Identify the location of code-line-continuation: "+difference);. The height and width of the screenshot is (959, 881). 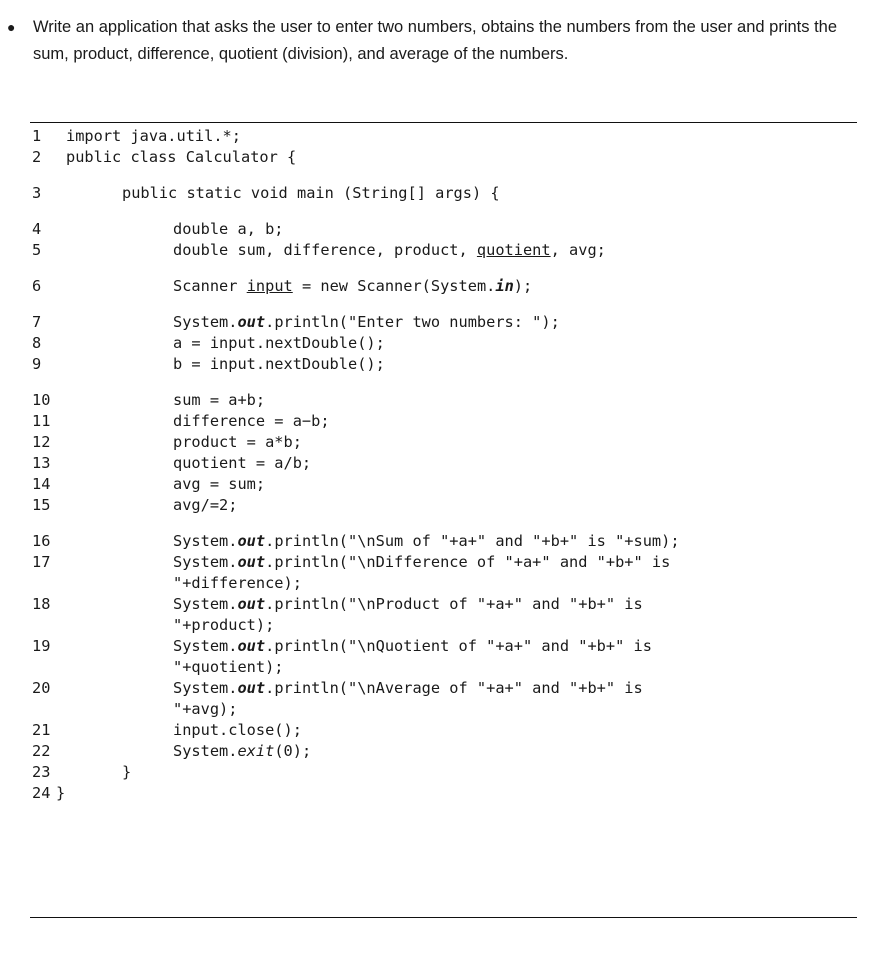
(445, 583).